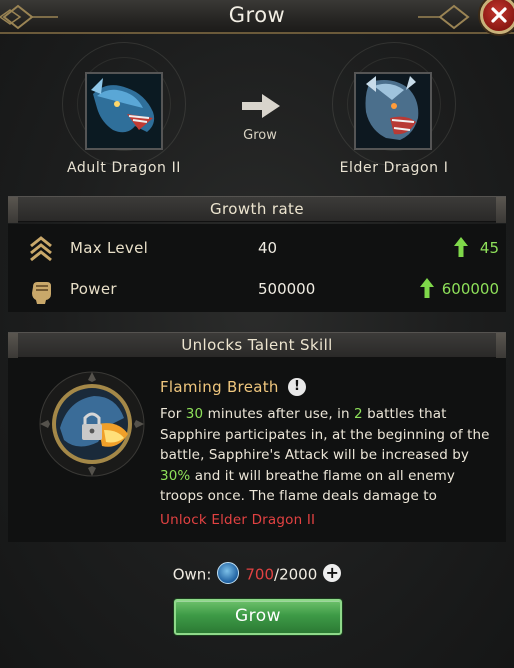 The width and height of the screenshot is (514, 668). What do you see at coordinates (93, 289) in the screenshot?
I see `stat-label: Power` at bounding box center [93, 289].